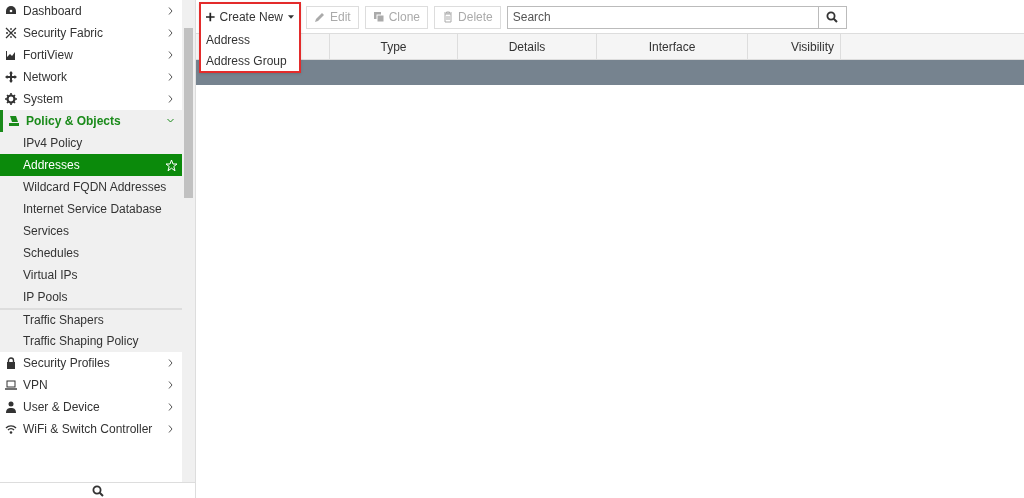 This screenshot has height=498, width=1024. Describe the element at coordinates (91, 187) in the screenshot. I see `nav-subitem: Wildcard FQDN Addresses` at that location.